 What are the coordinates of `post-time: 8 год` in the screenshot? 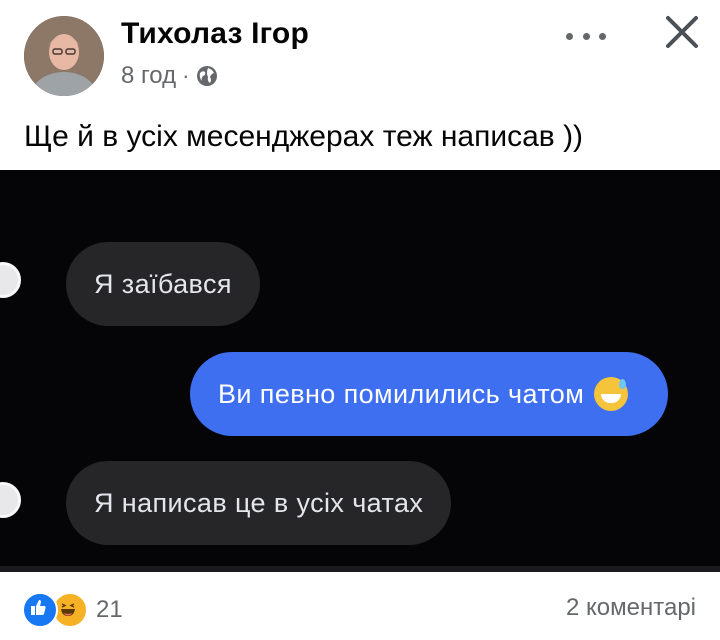 It's located at (148, 76).